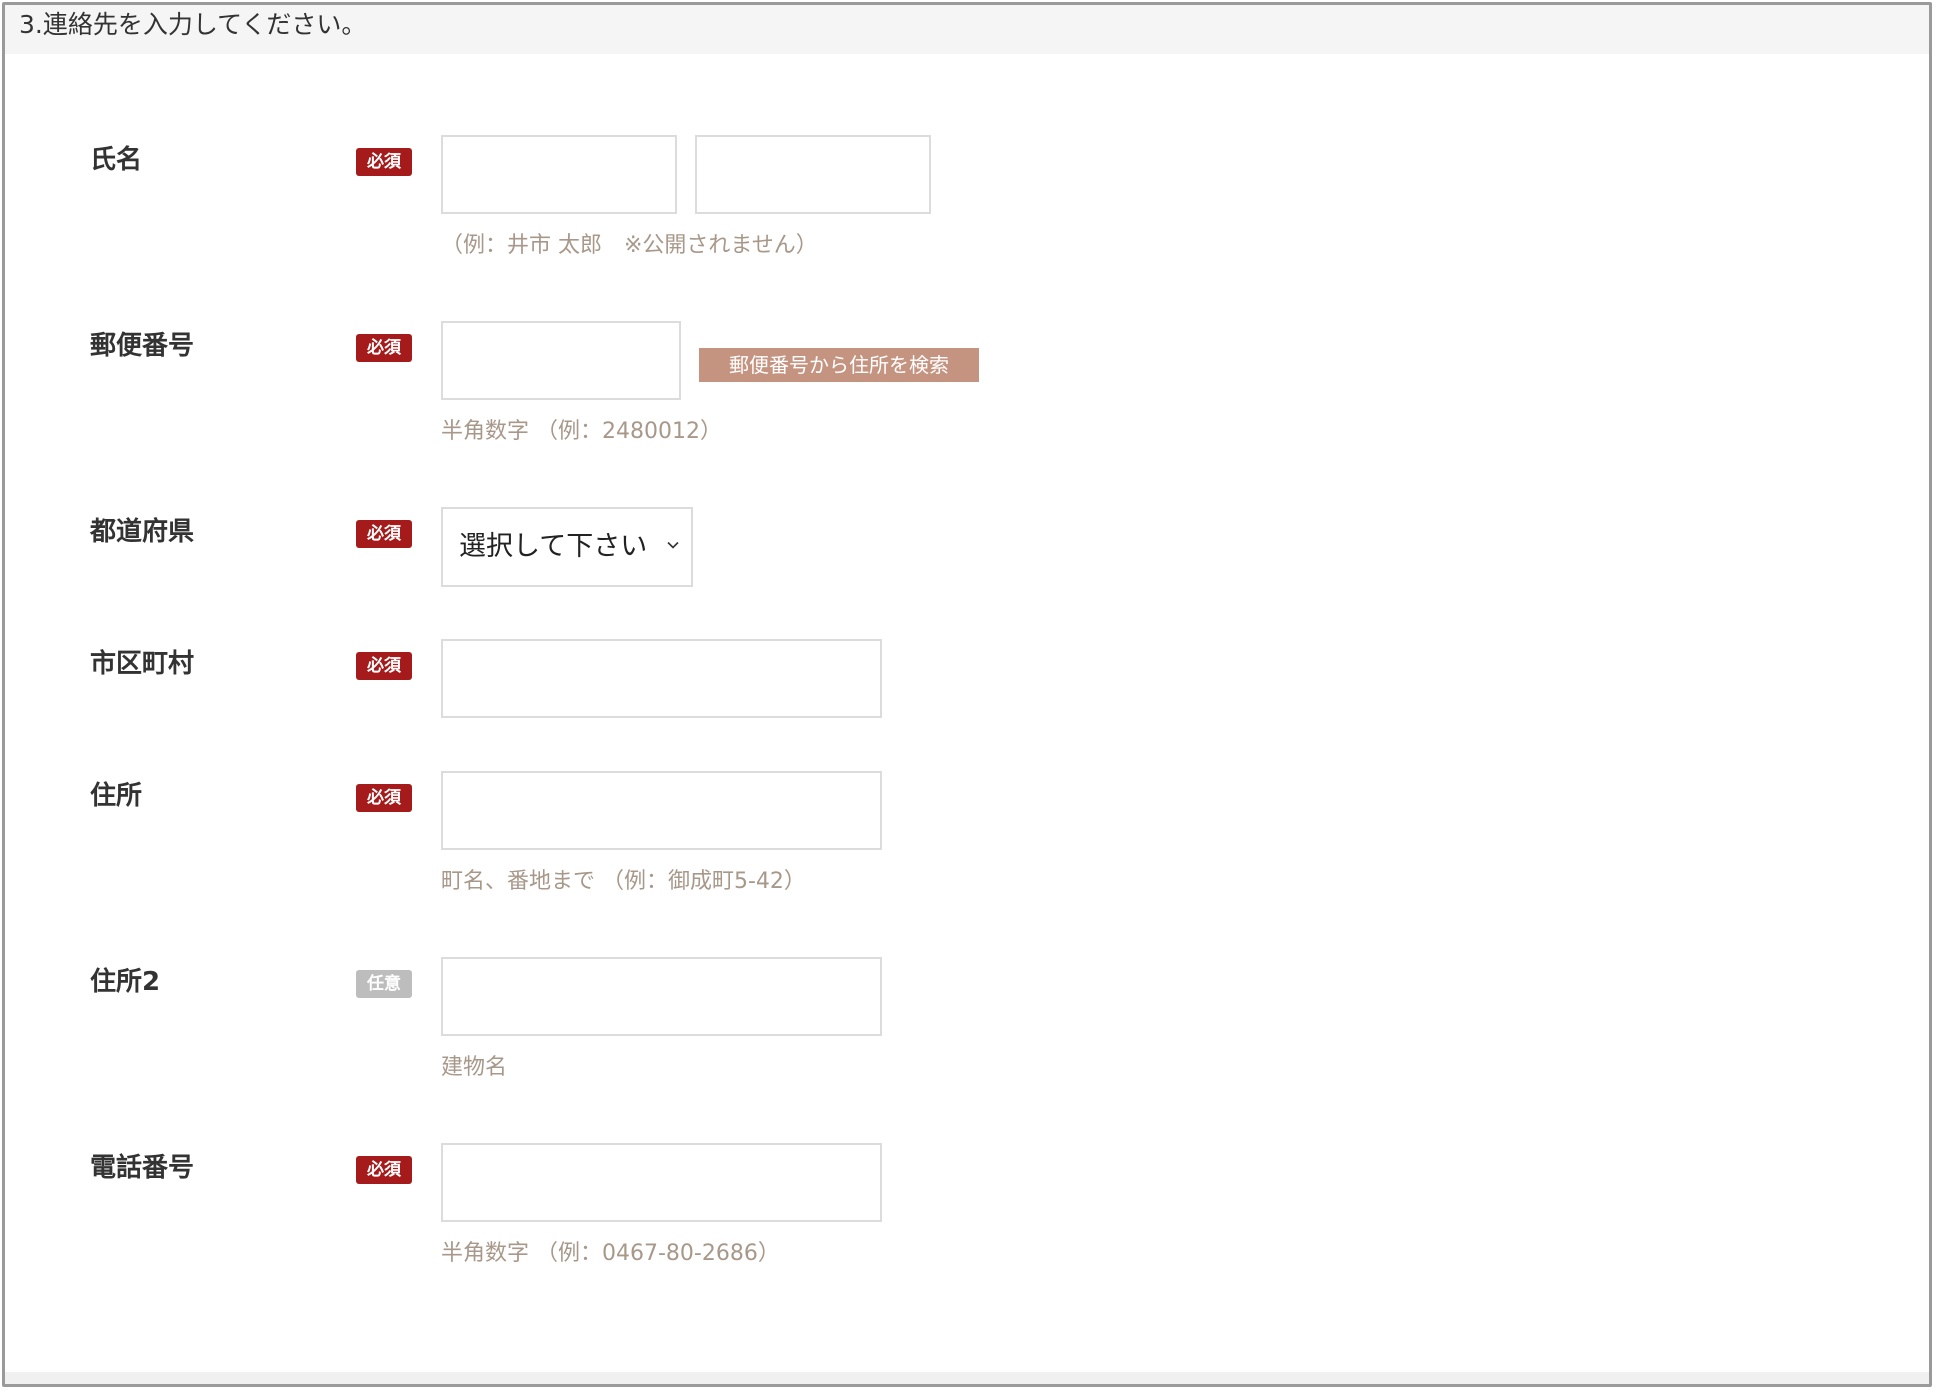 The width and height of the screenshot is (1940, 1392). I want to click on optional-badge: 任意, so click(384, 984).